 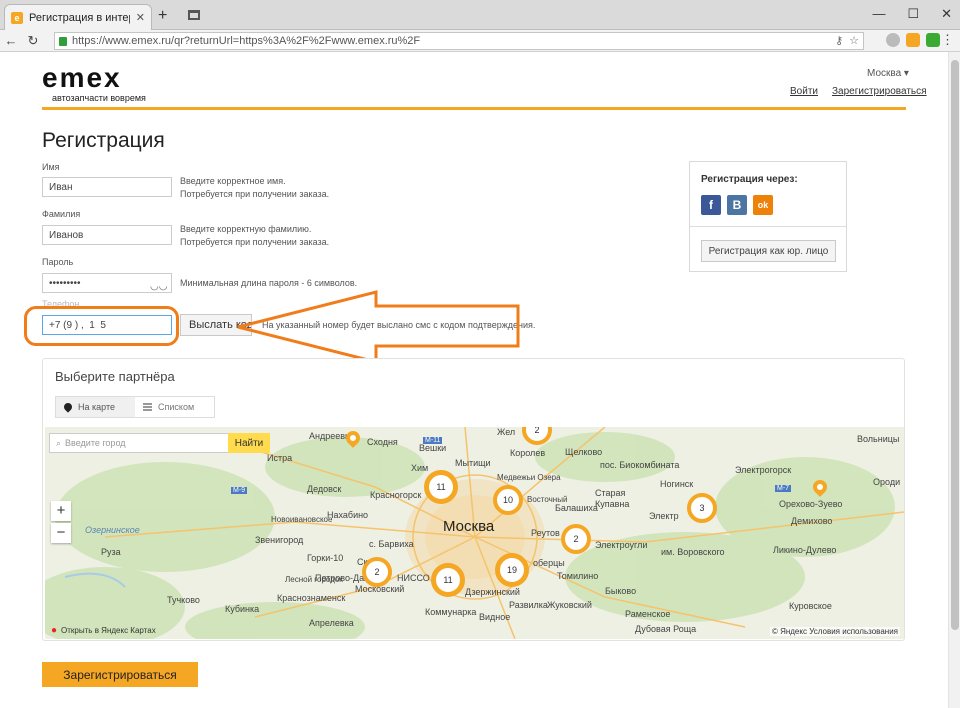 I want to click on emex-favicon-icon: e, so click(x=17, y=17).